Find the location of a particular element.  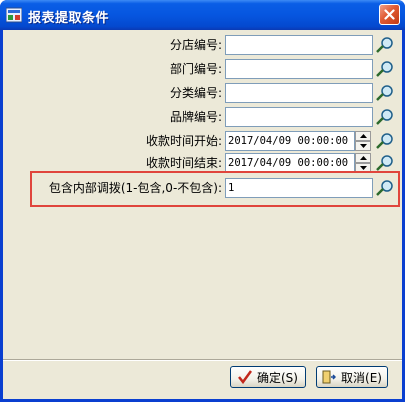

payment-time-start-input: 2017/04/09 00:00:00 is located at coordinates (290, 141).